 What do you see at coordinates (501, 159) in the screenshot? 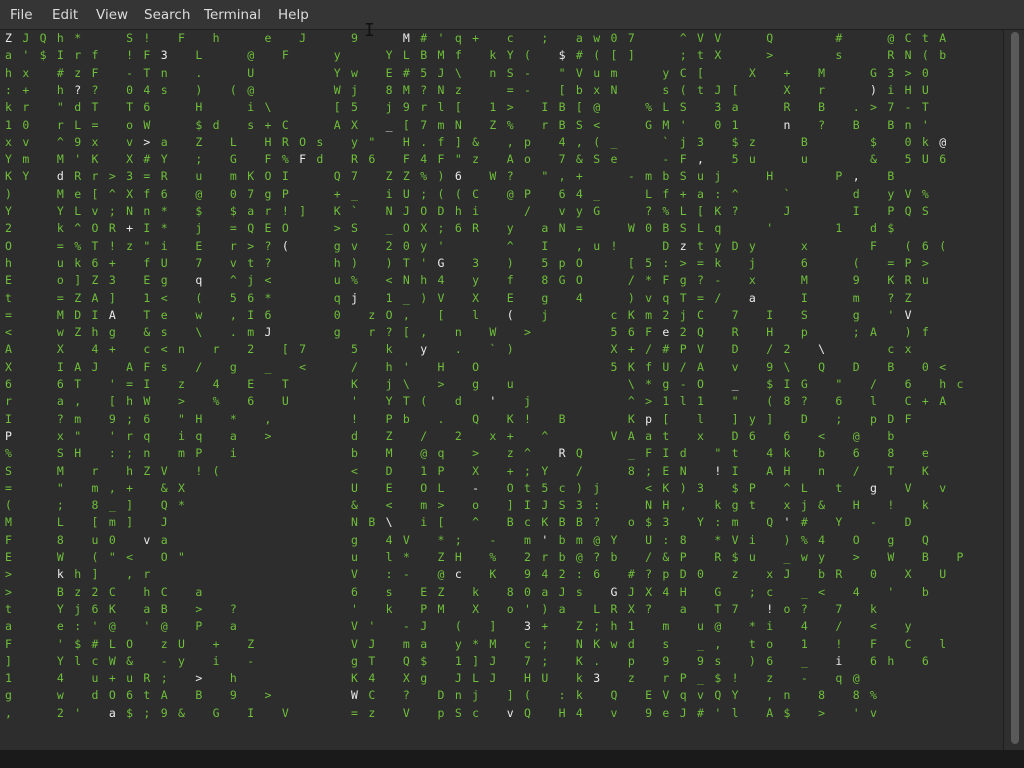
I see `terminal-line: Ym M ' K X # Y; G F% Fd R 6 F 4 F " z Ao 7 & Se - F, 5 u u & 5 U 6` at bounding box center [501, 159].